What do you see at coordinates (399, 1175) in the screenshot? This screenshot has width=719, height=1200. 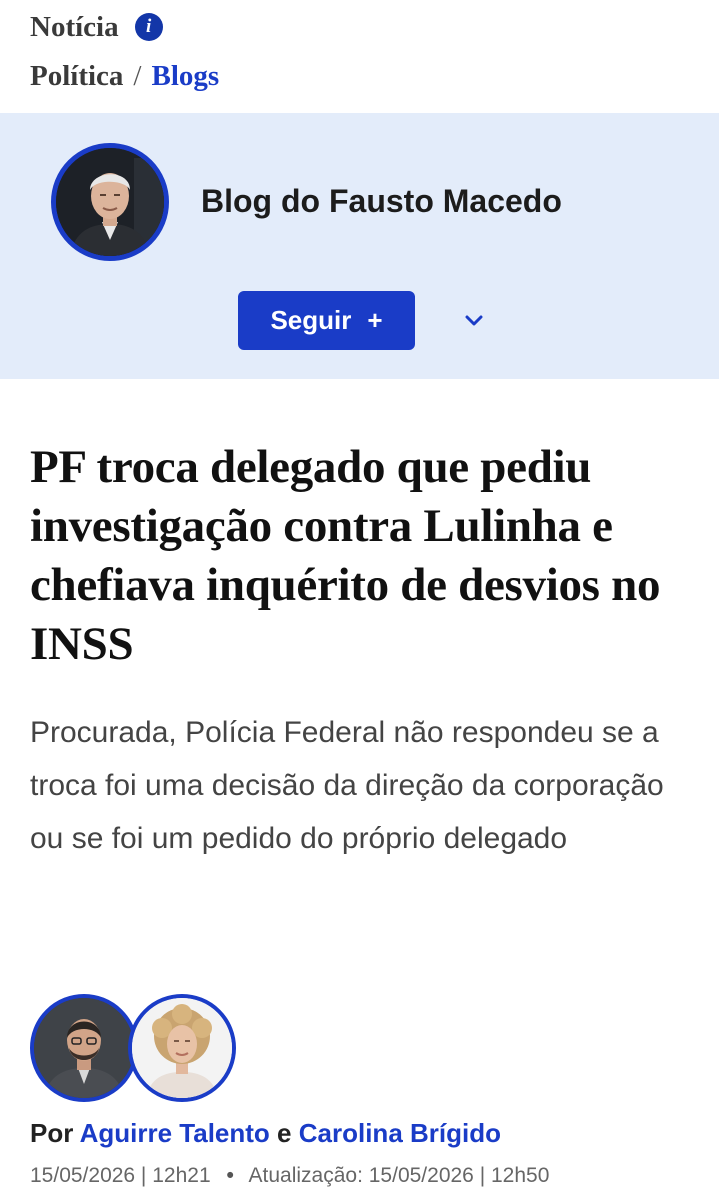 I see `updated-date: Atualização: 15/05/2026 | 12h50` at bounding box center [399, 1175].